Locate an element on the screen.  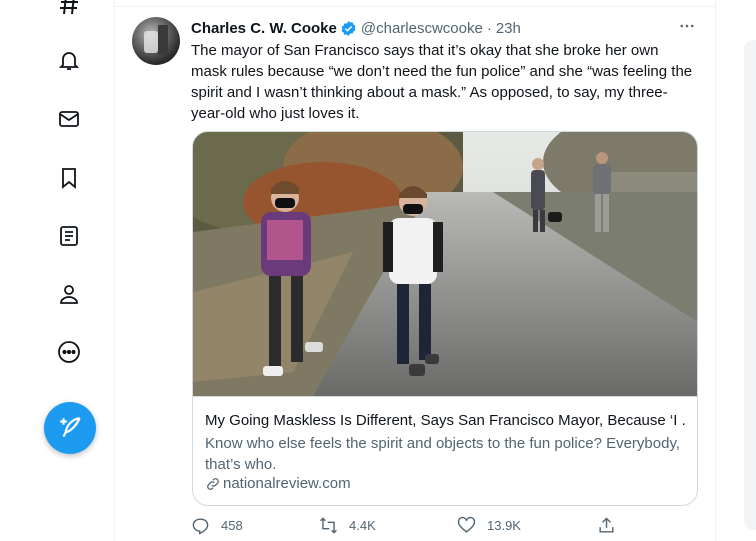
reply-button: 458 is located at coordinates (217, 525).